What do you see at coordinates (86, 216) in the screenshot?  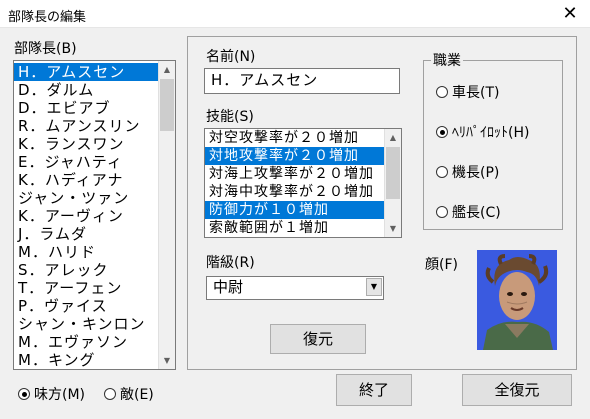 I see `list-item: K．アーヴィン` at bounding box center [86, 216].